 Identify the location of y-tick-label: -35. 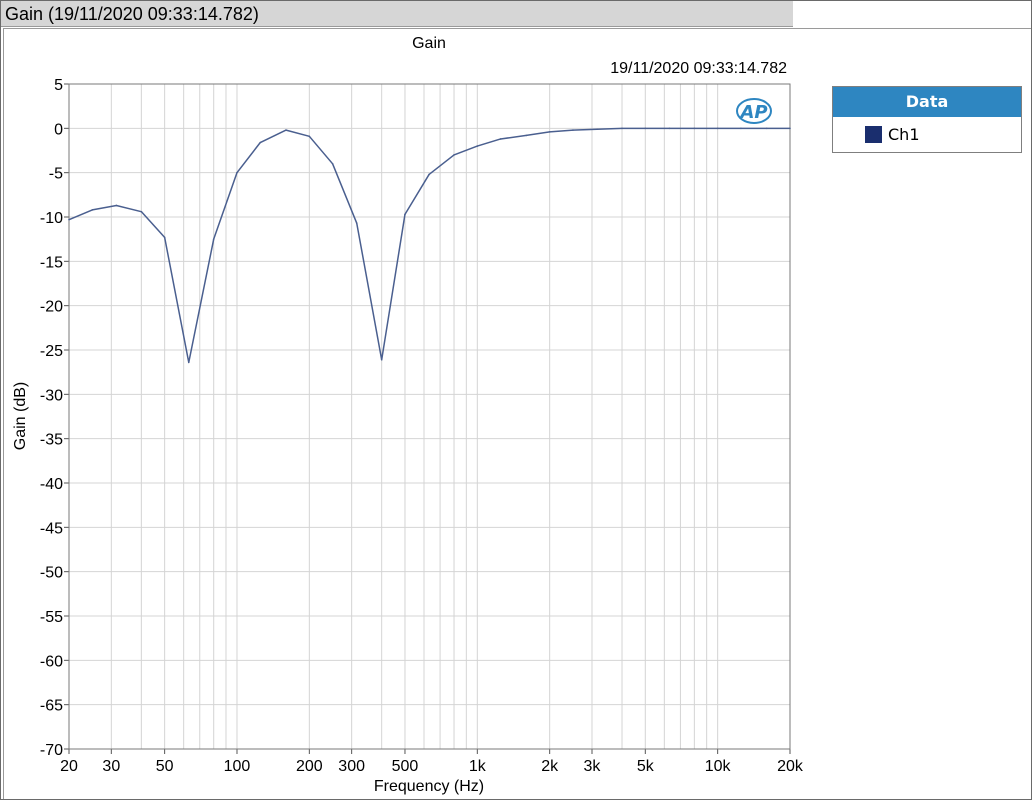
(51, 440).